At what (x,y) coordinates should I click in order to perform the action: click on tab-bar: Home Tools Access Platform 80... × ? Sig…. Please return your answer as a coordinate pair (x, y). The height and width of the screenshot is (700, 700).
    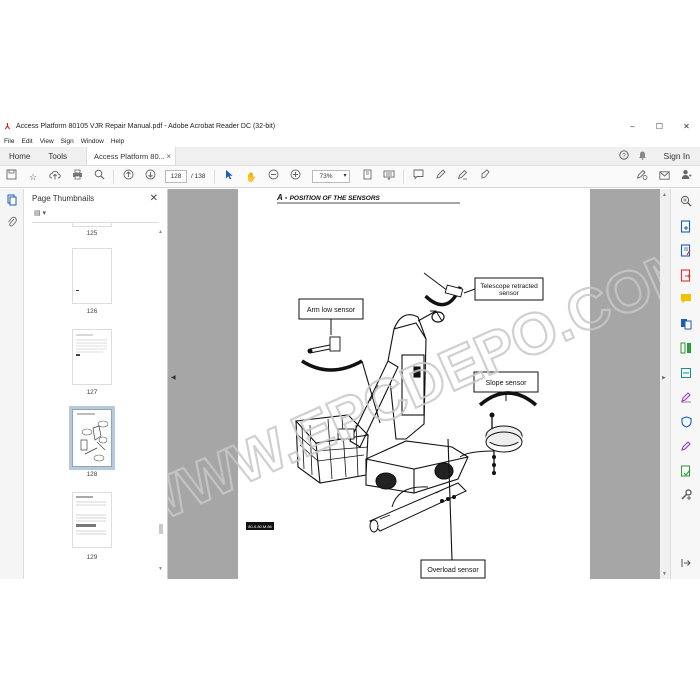
    Looking at the image, I should click on (350, 156).